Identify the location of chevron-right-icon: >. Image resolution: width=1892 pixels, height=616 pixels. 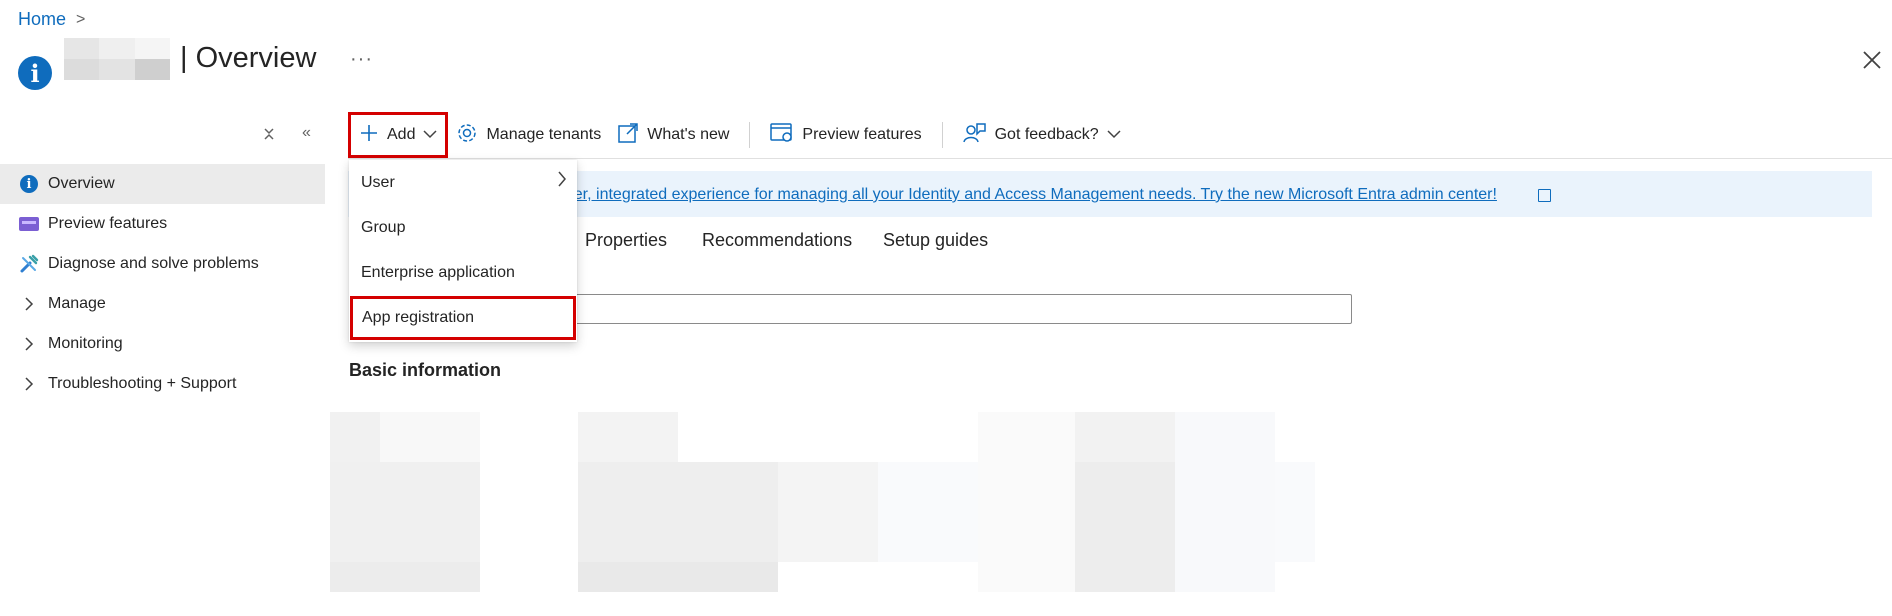
(81, 19).